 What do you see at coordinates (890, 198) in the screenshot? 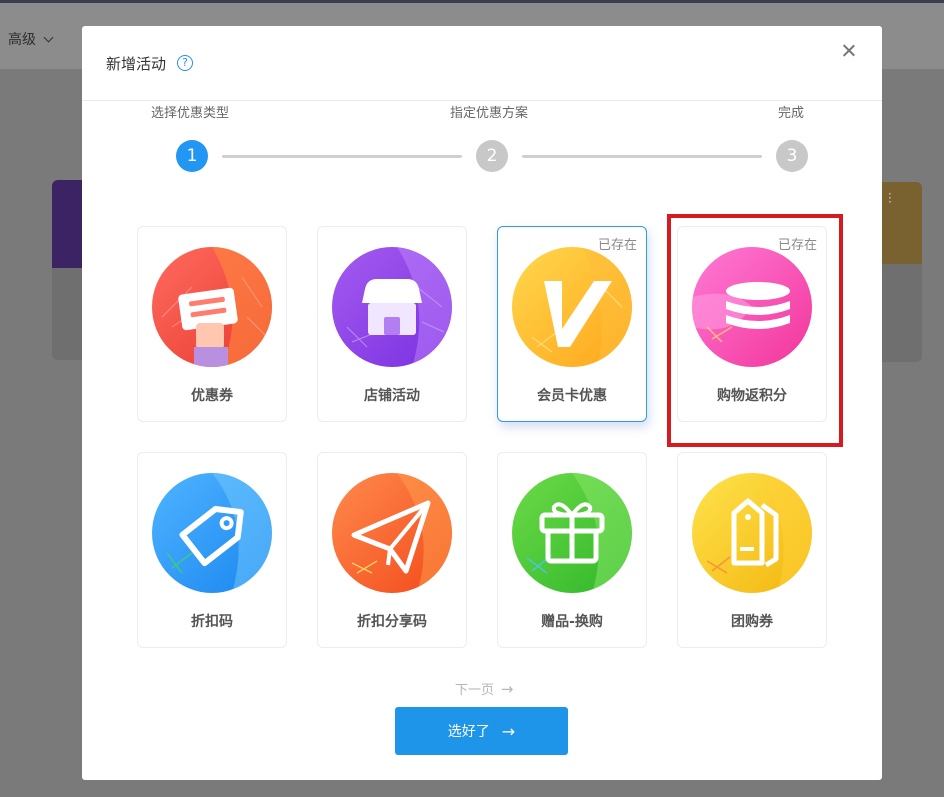
I see `more-icon: · · ·` at bounding box center [890, 198].